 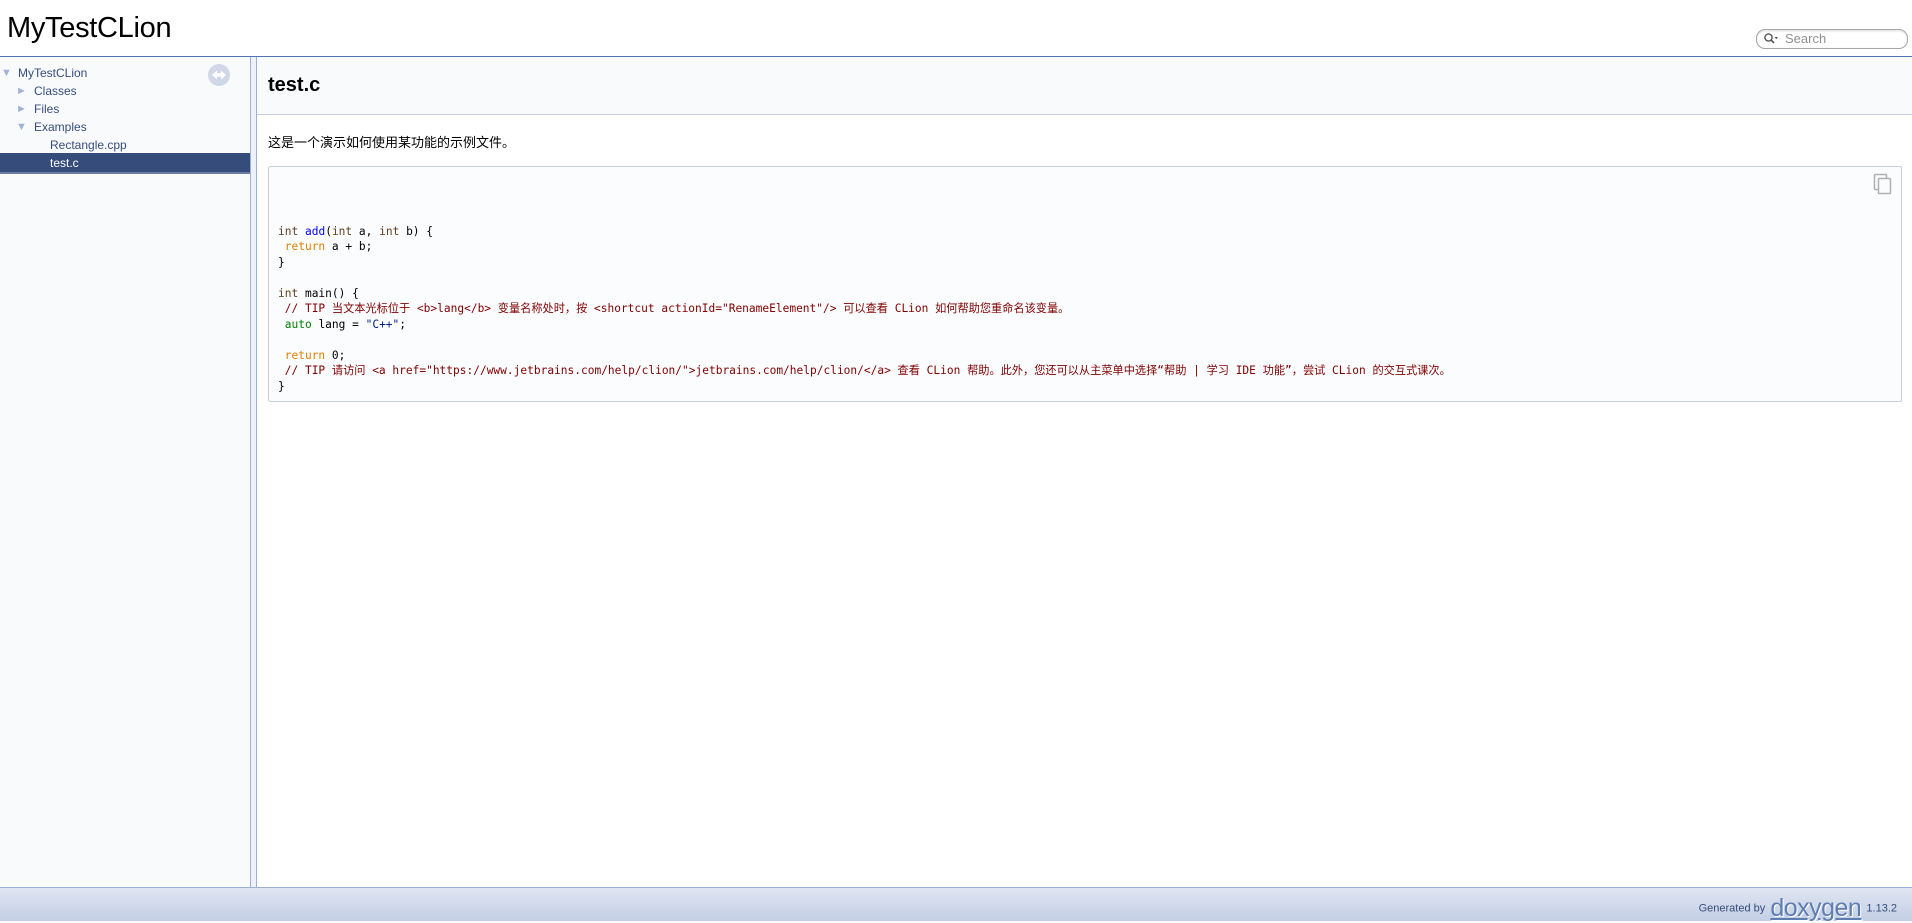 I want to click on search-icon, so click(x=1771, y=39).